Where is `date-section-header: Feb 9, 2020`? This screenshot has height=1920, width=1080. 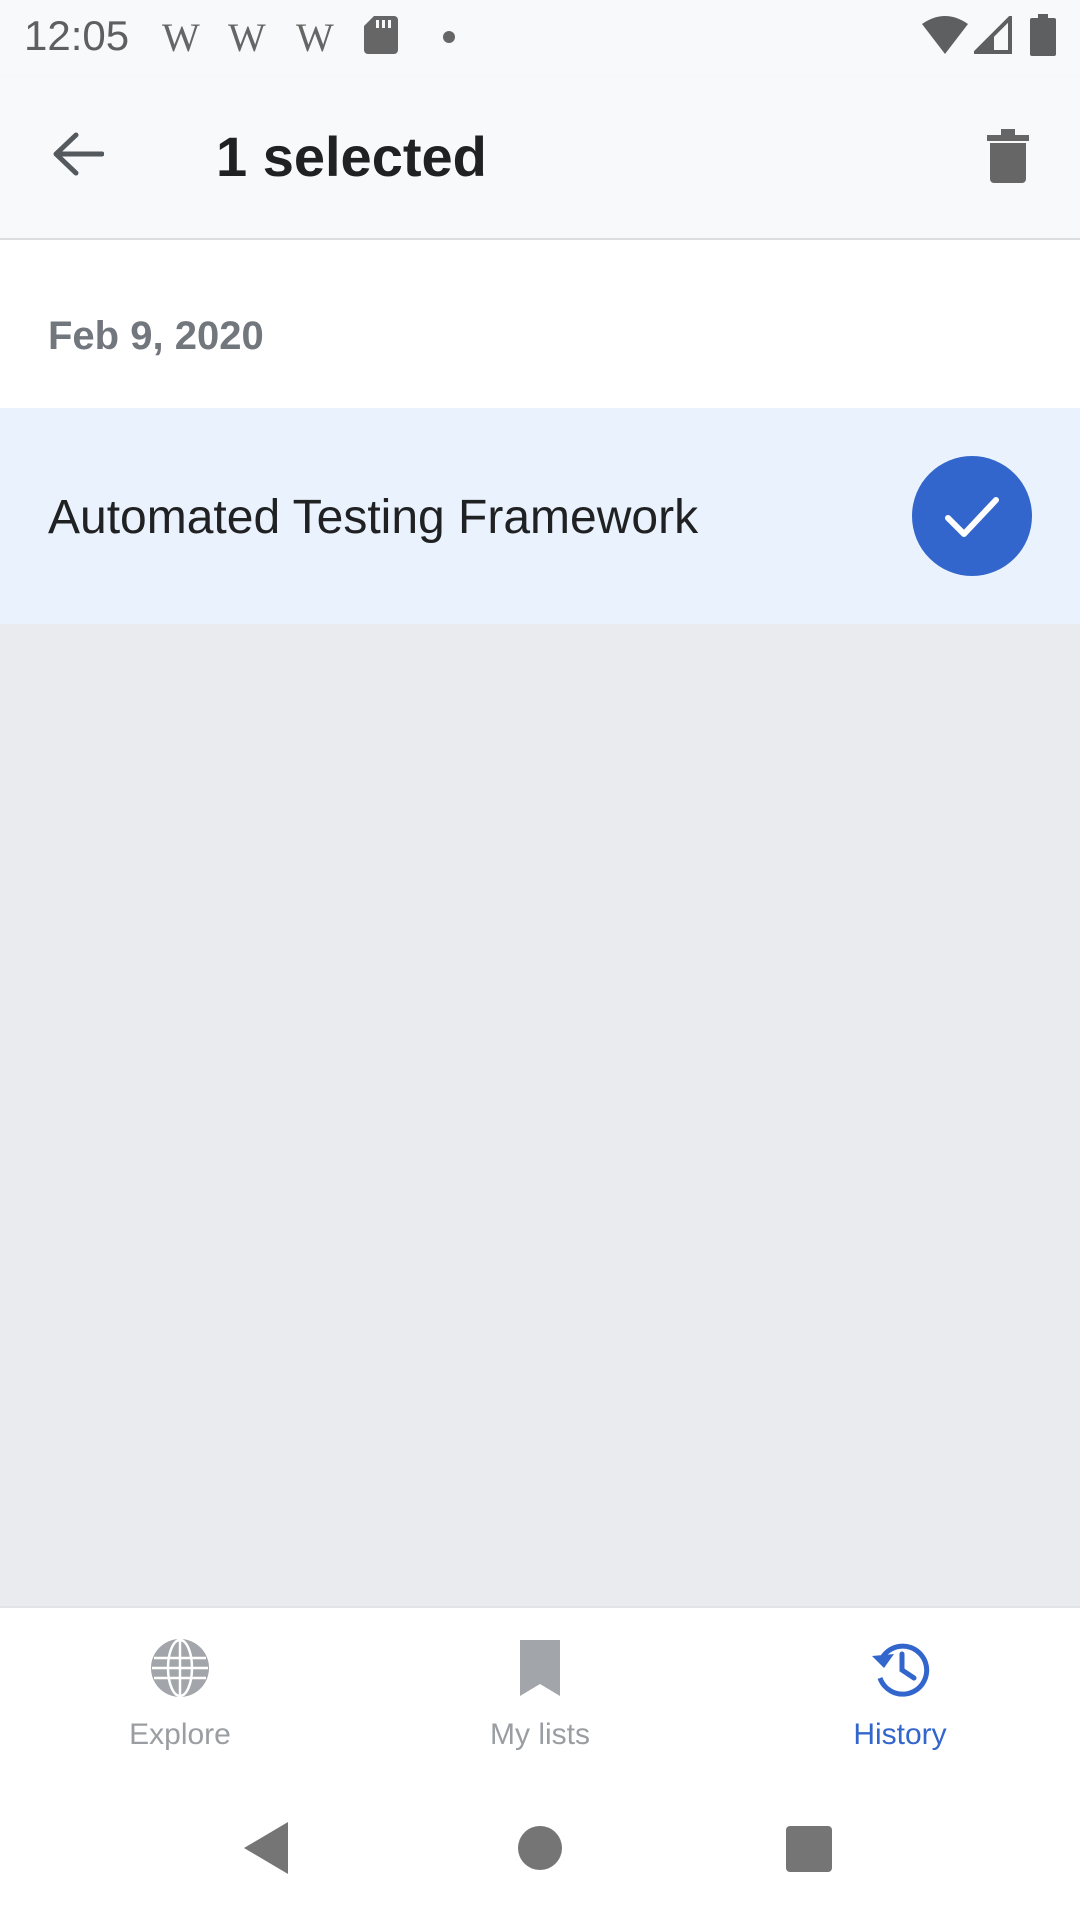
date-section-header: Feb 9, 2020 is located at coordinates (540, 324).